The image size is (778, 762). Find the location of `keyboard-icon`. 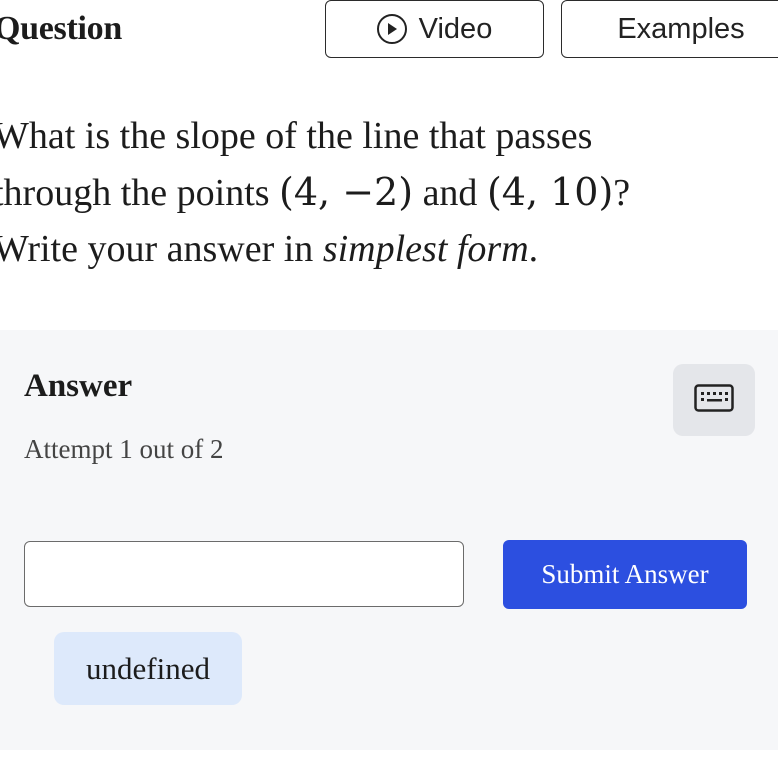

keyboard-icon is located at coordinates (714, 400).